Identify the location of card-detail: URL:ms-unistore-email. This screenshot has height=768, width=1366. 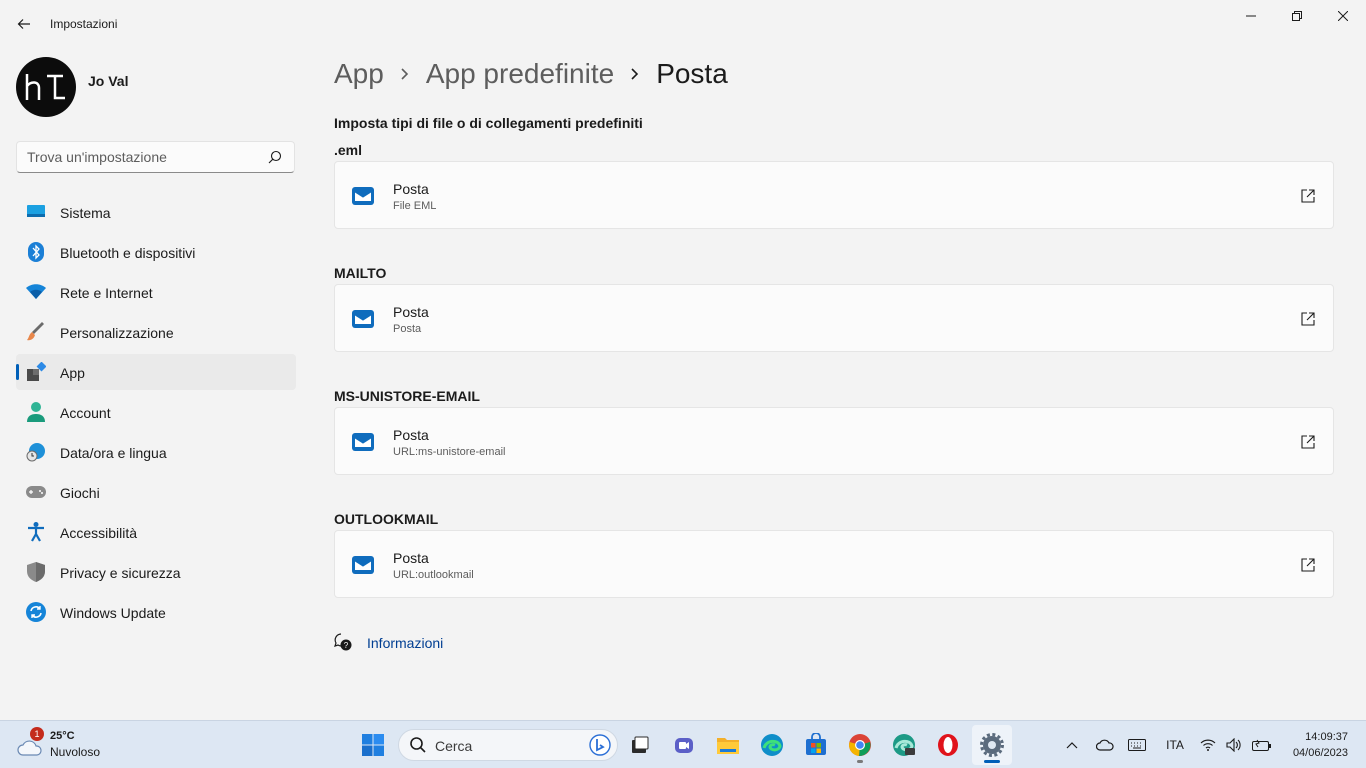
(449, 452).